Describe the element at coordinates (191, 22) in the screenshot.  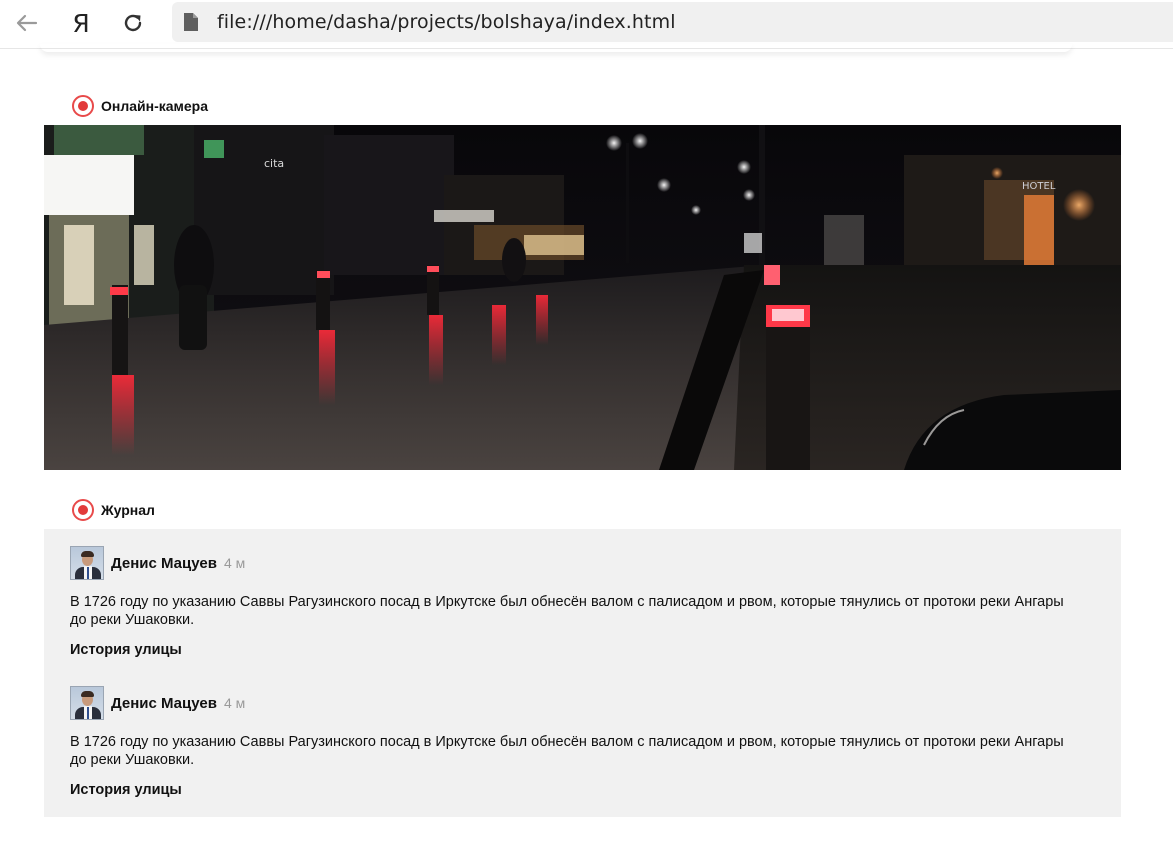
I see `file-icon` at that location.